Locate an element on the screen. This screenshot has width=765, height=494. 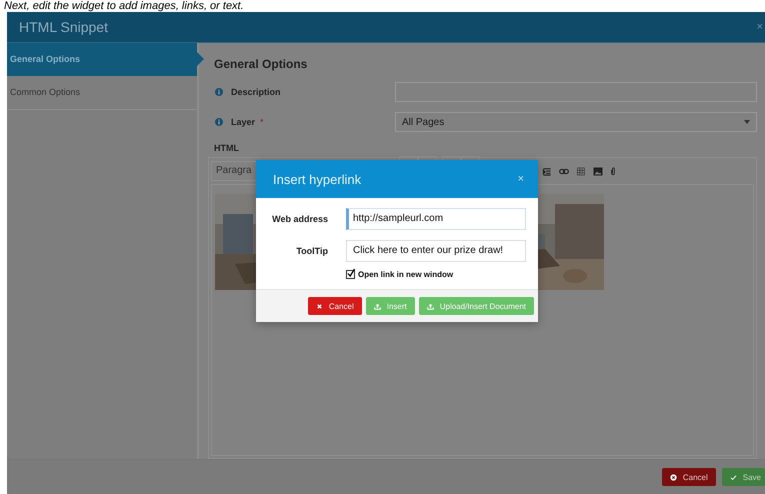
field-label: ToolTip is located at coordinates (311, 251).